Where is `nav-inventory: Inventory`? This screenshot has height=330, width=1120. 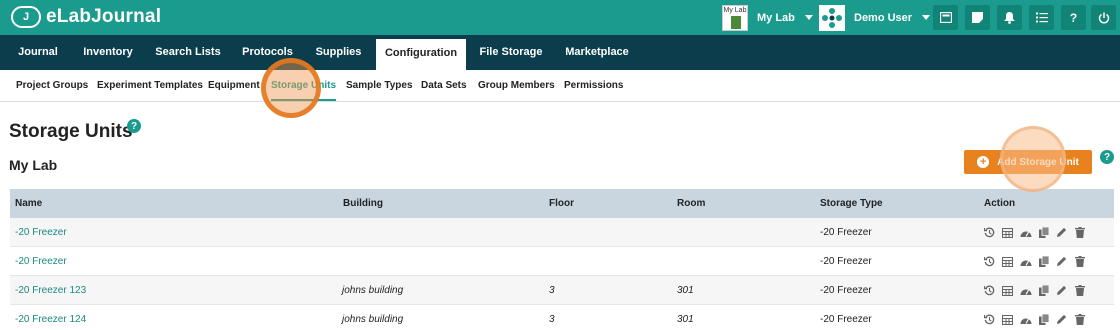
nav-inventory: Inventory is located at coordinates (108, 52).